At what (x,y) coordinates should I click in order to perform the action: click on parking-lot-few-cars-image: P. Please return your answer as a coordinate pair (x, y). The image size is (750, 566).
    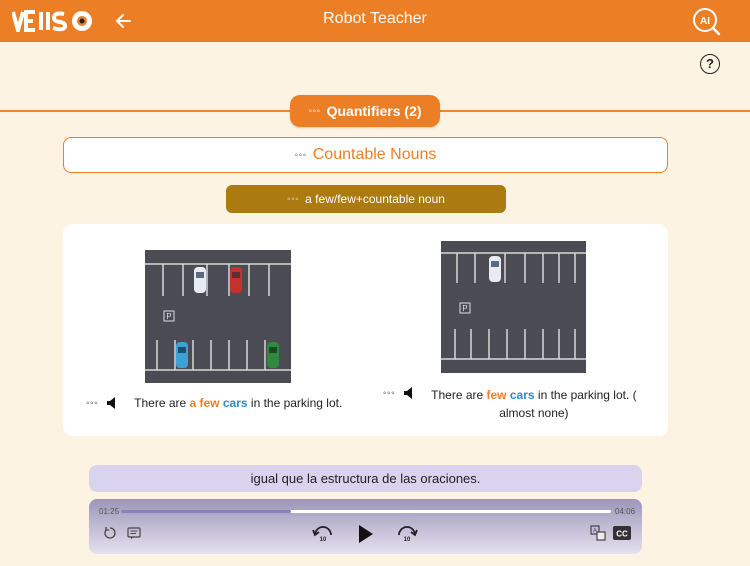
    Looking at the image, I should click on (218, 316).